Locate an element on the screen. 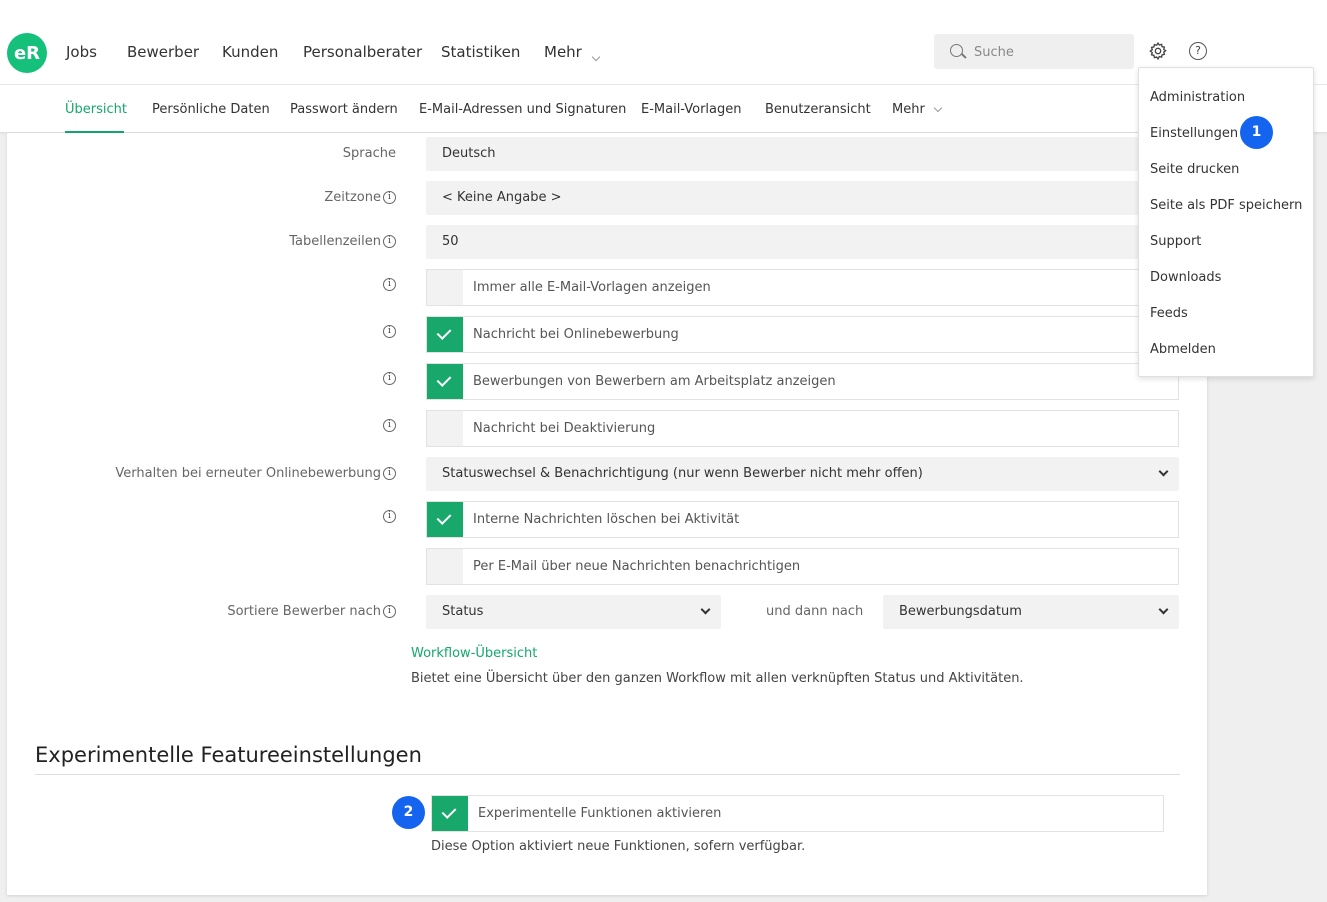 The image size is (1327, 902). verhalten-label: Verhalten bei erneuter Onlinebewerbung i is located at coordinates (255, 473).